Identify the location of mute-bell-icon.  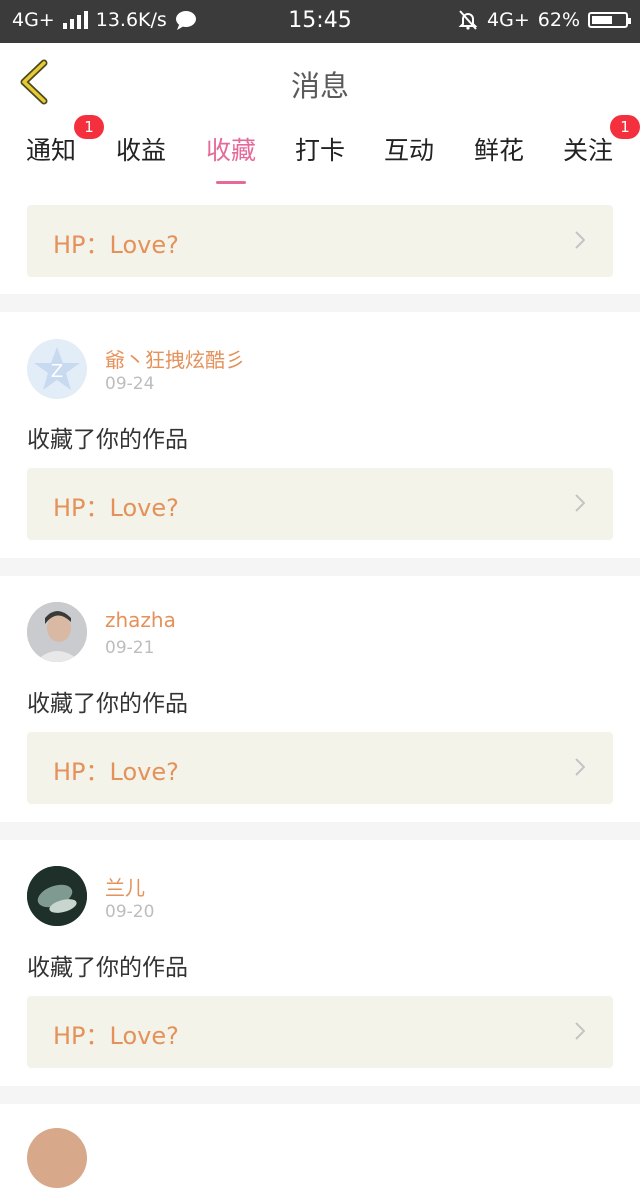
(468, 20).